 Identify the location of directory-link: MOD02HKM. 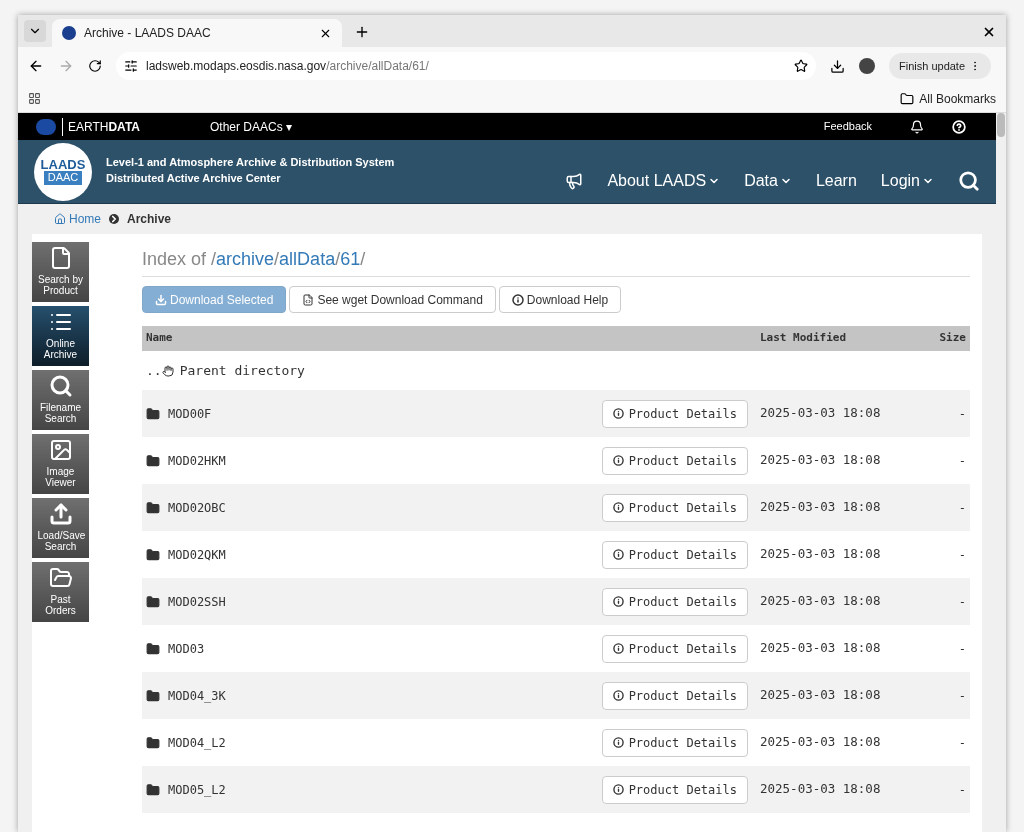
(197, 460).